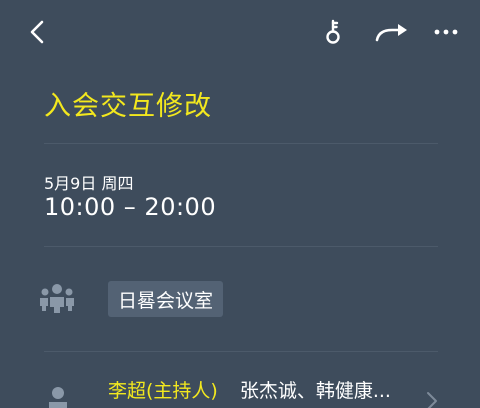  I want to click on key-button, so click(333, 32).